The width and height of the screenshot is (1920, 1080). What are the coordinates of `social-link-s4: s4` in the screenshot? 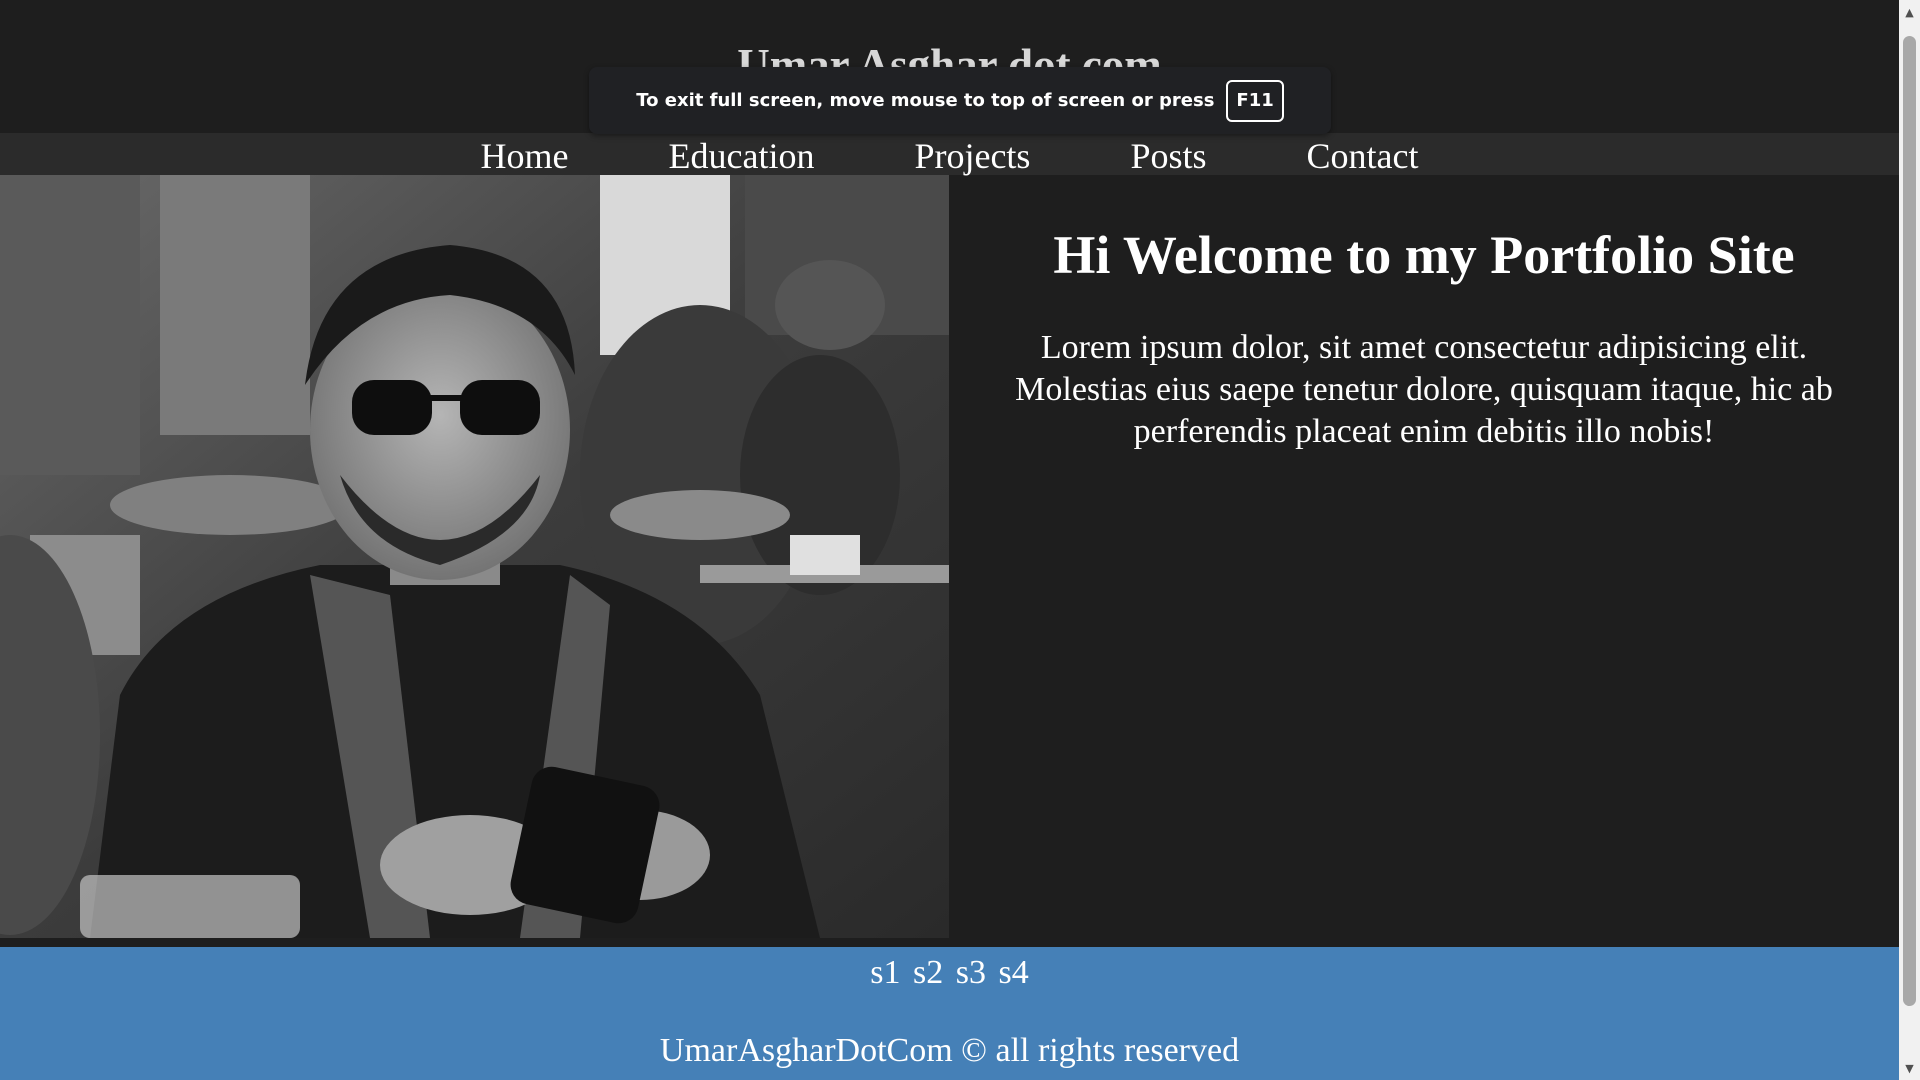 It's located at (1013, 972).